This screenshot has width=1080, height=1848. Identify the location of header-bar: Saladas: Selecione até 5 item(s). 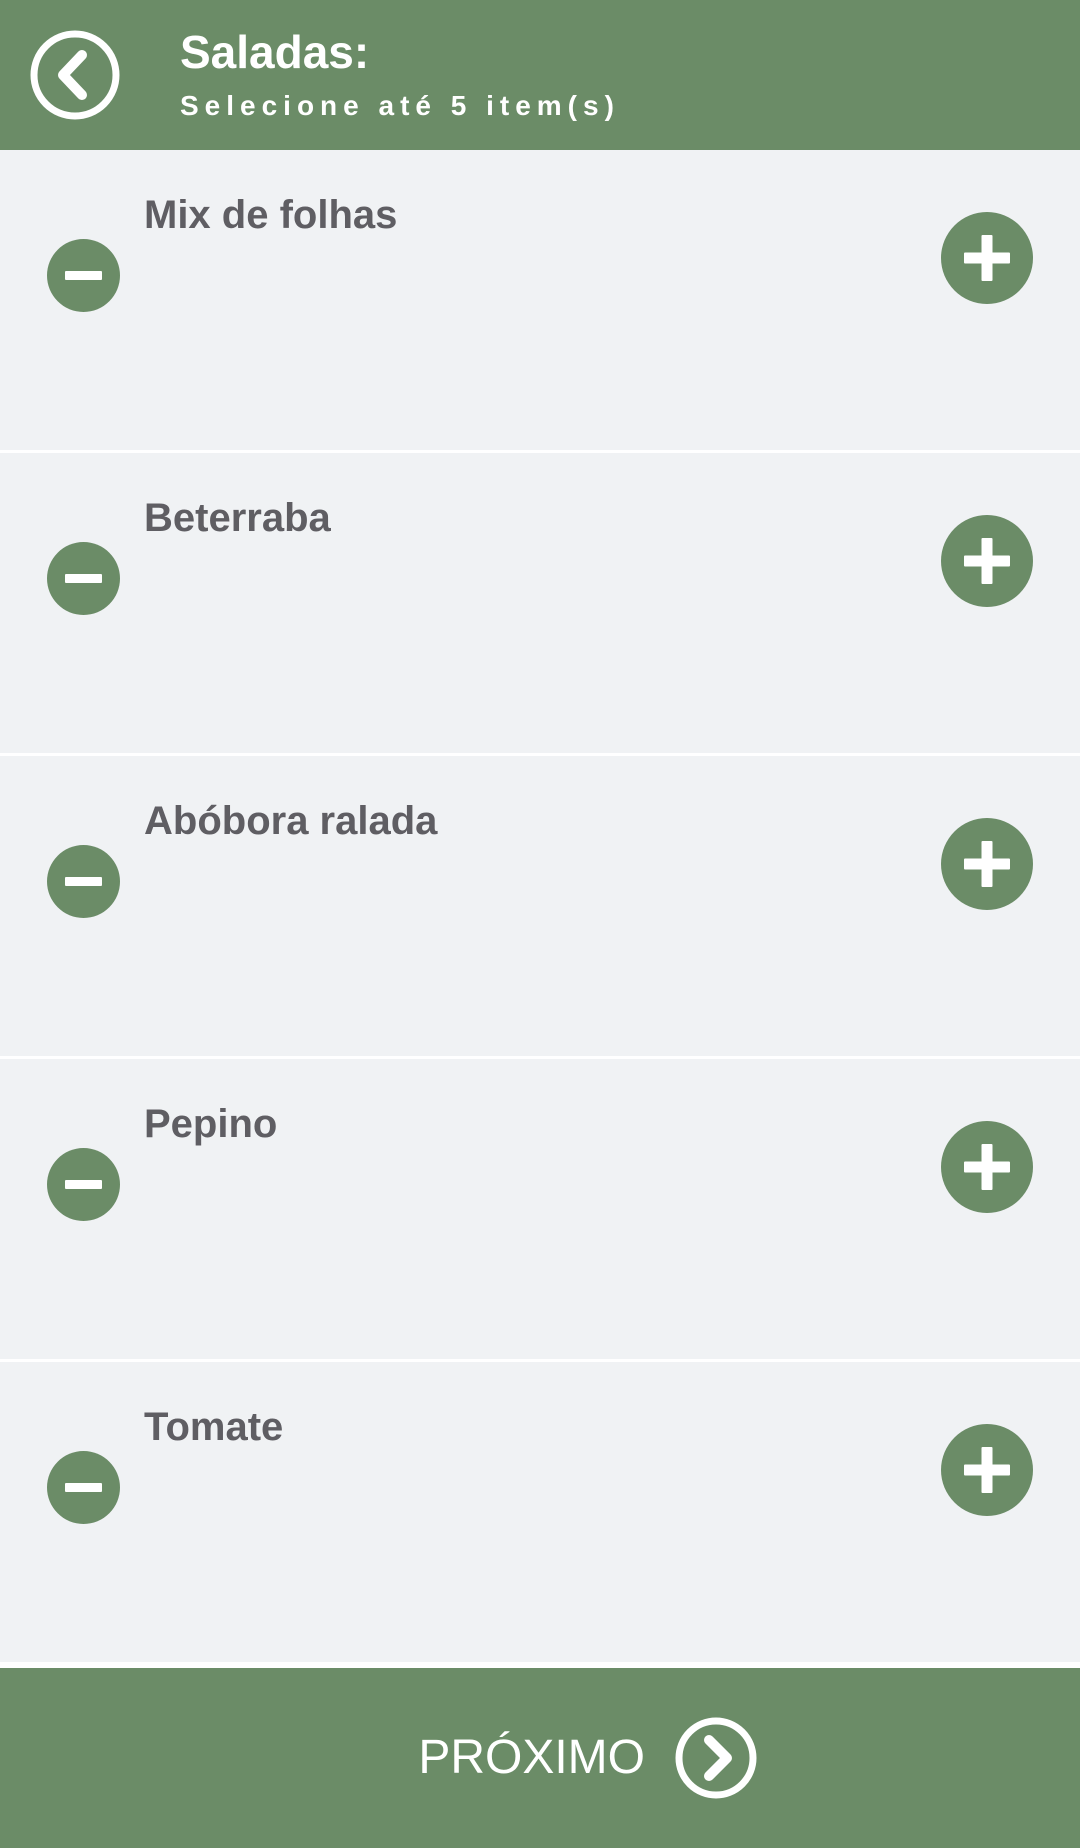
(540, 75).